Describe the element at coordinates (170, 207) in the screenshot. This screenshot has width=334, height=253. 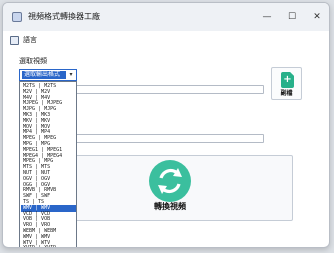
I see `convert-video-label: 轉換視頻` at that location.